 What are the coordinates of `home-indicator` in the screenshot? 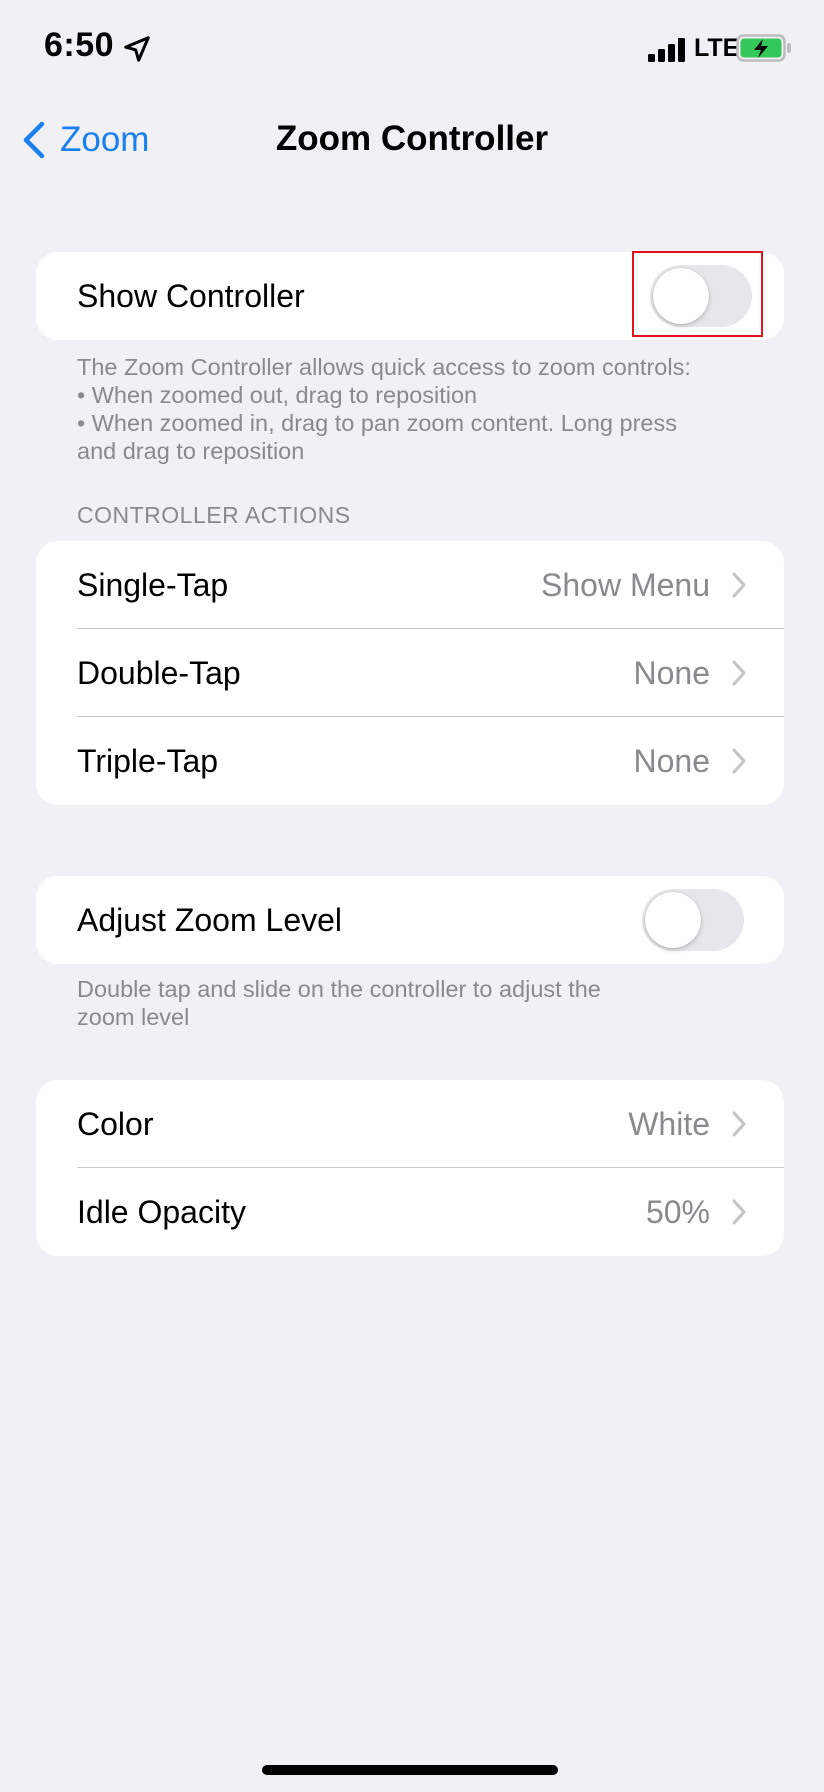 It's located at (410, 1770).